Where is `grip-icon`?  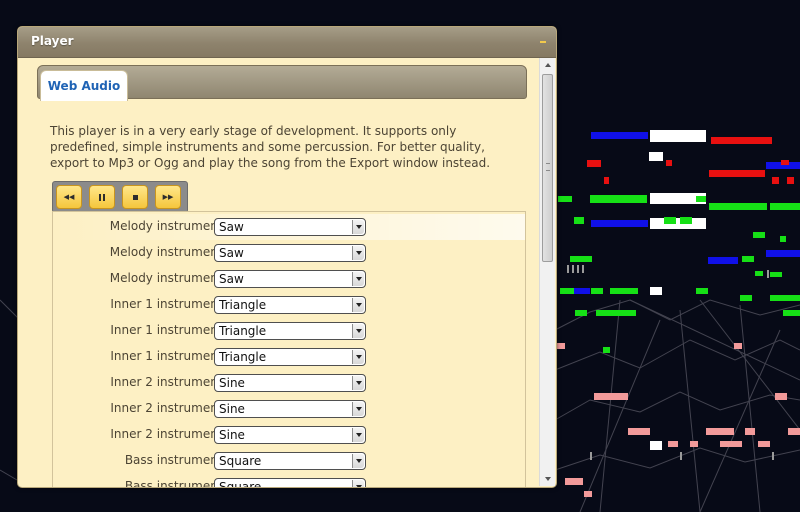 grip-icon is located at coordinates (548, 167).